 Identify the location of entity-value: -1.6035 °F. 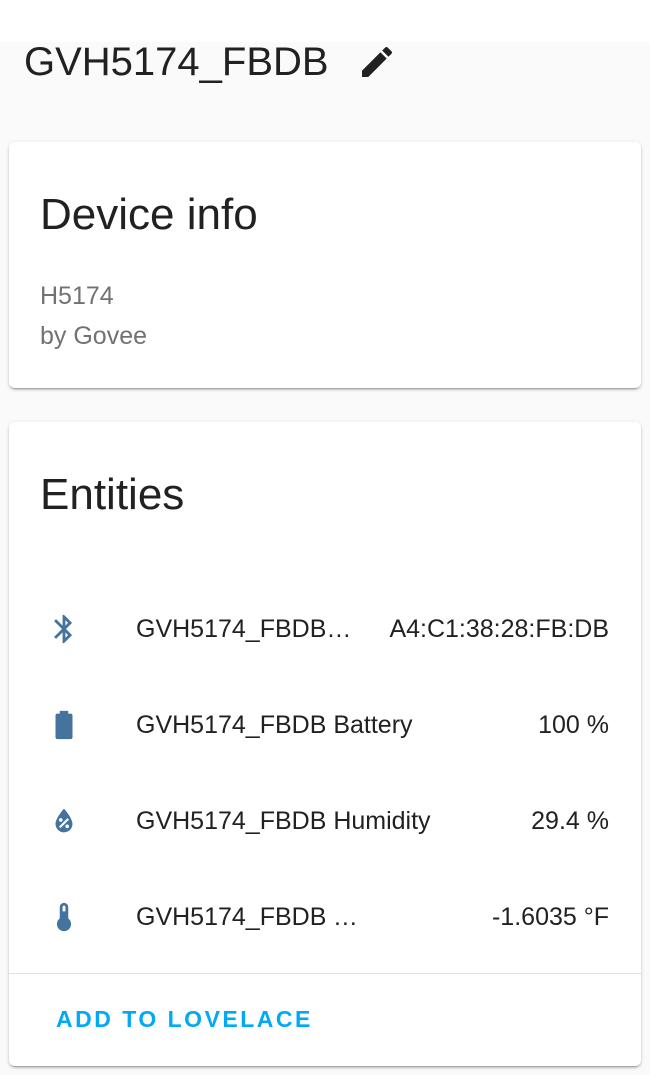
(550, 916).